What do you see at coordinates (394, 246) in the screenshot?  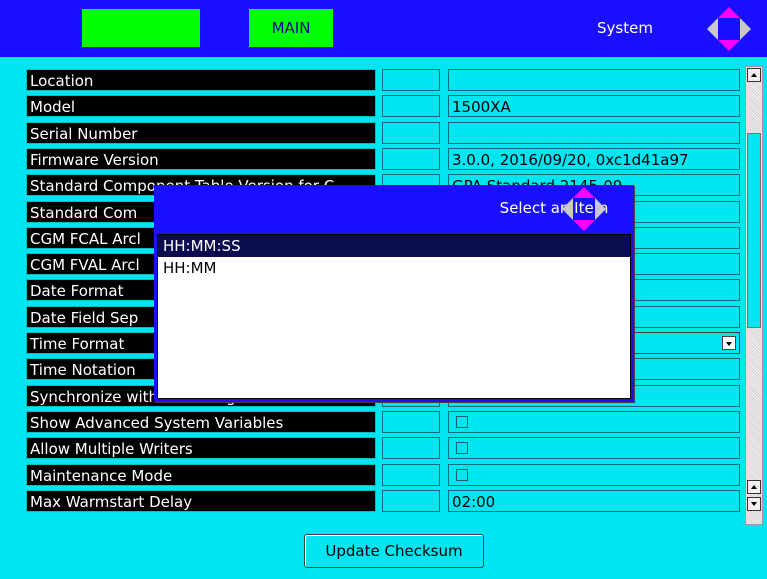 I see `dialog-option: HH:MM:SS` at bounding box center [394, 246].